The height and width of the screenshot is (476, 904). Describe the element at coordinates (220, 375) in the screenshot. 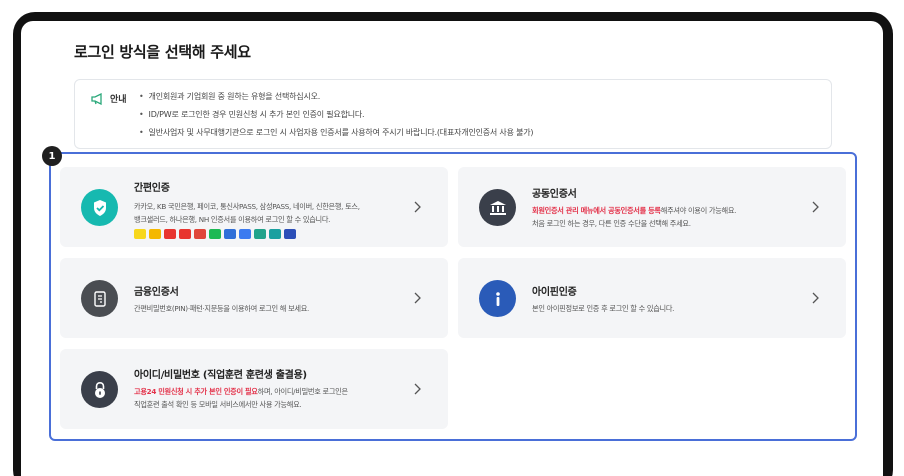

I see `id-password-title: 아이디/비밀번호 (직업훈련 훈련생 출결용)` at that location.